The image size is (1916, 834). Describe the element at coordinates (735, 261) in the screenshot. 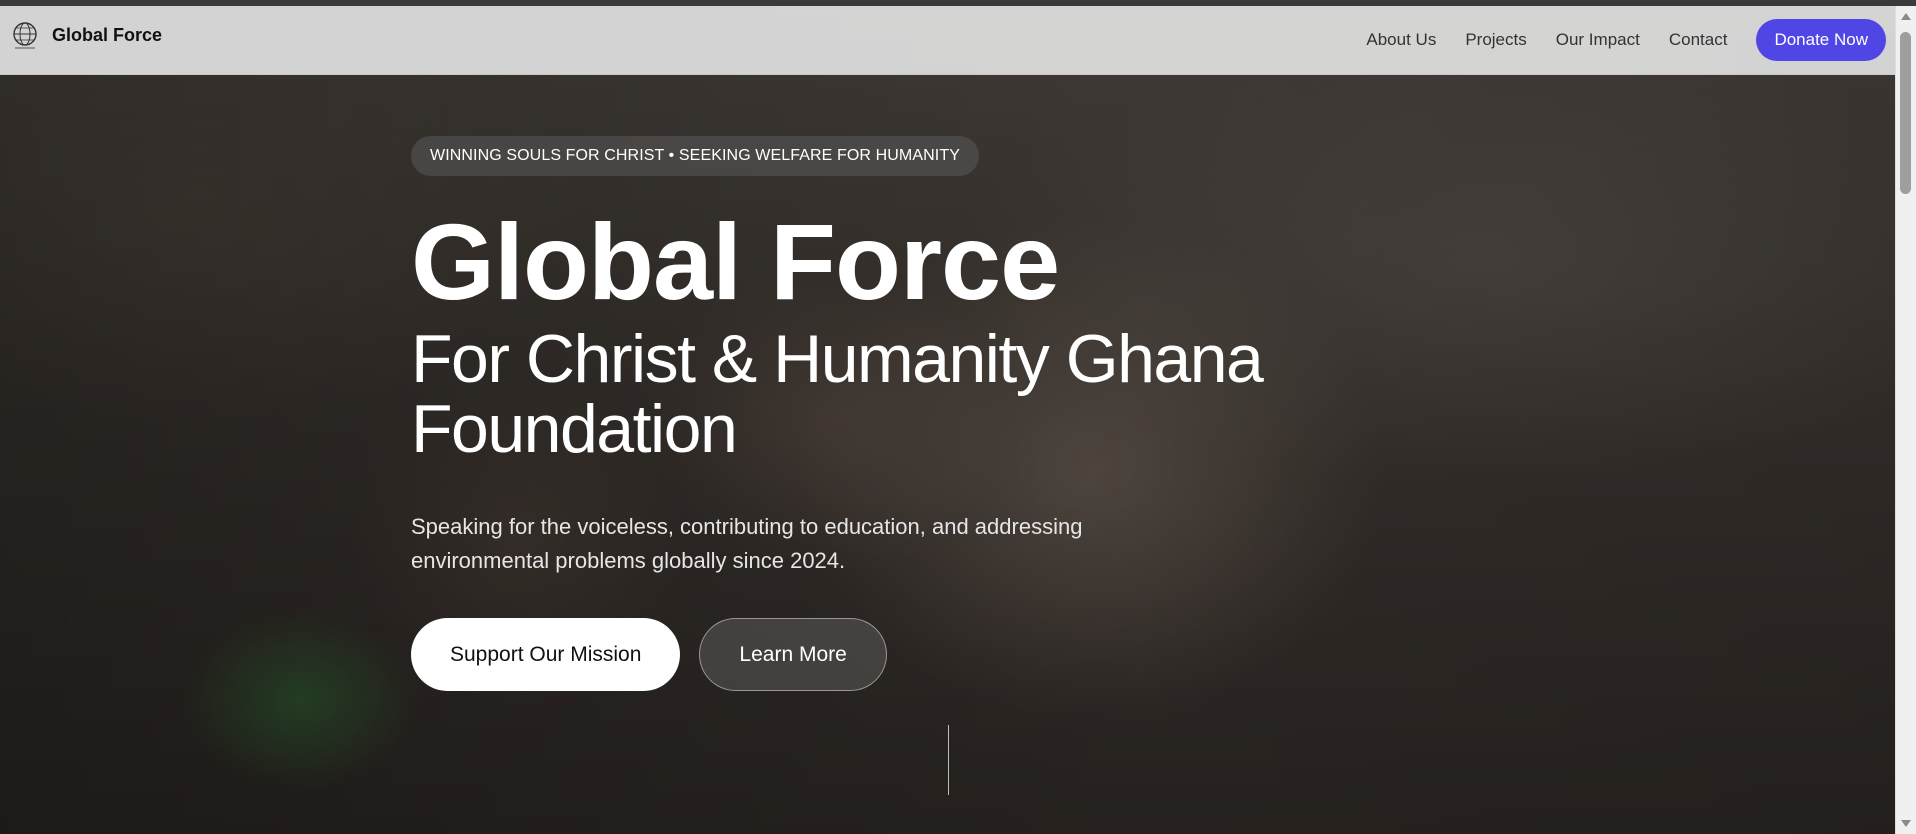

I see `hero-title: Global Force` at that location.